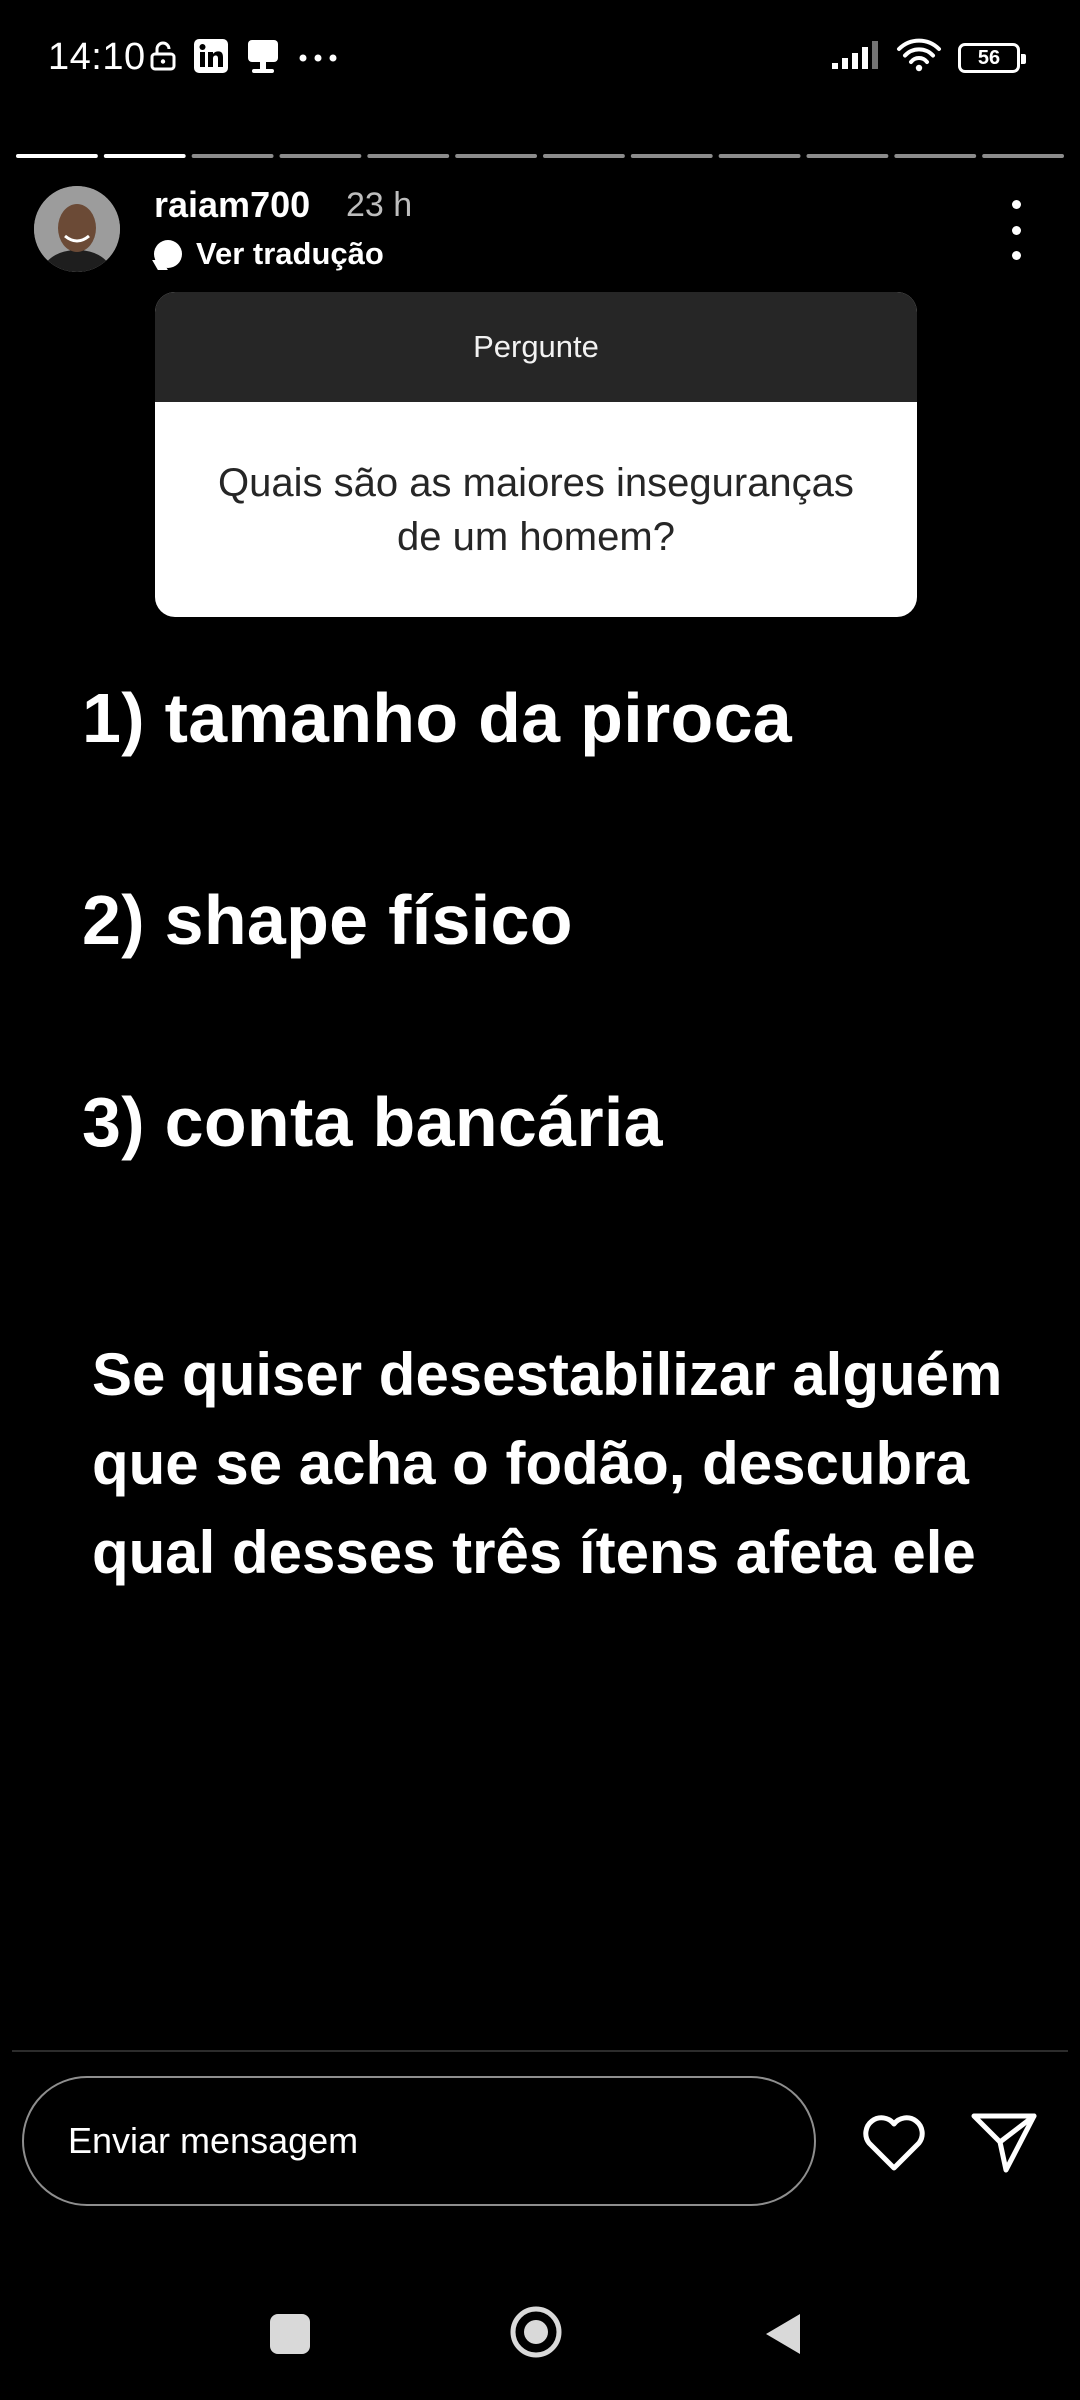 This screenshot has height=2400, width=1080. I want to click on story-text-item-1: 1) tamanho da piroca, so click(437, 718).